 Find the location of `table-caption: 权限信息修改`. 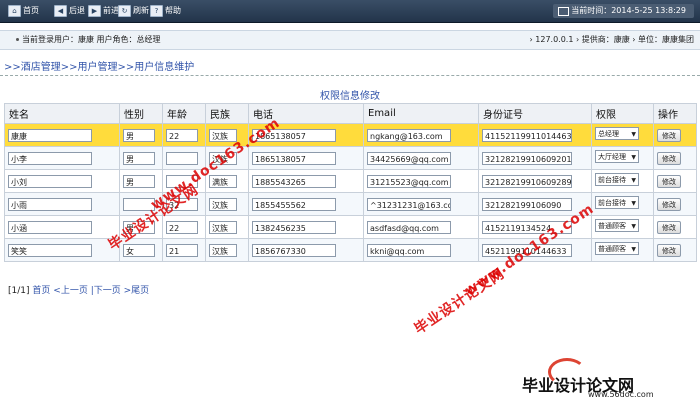

table-caption: 权限信息修改 is located at coordinates (350, 96).